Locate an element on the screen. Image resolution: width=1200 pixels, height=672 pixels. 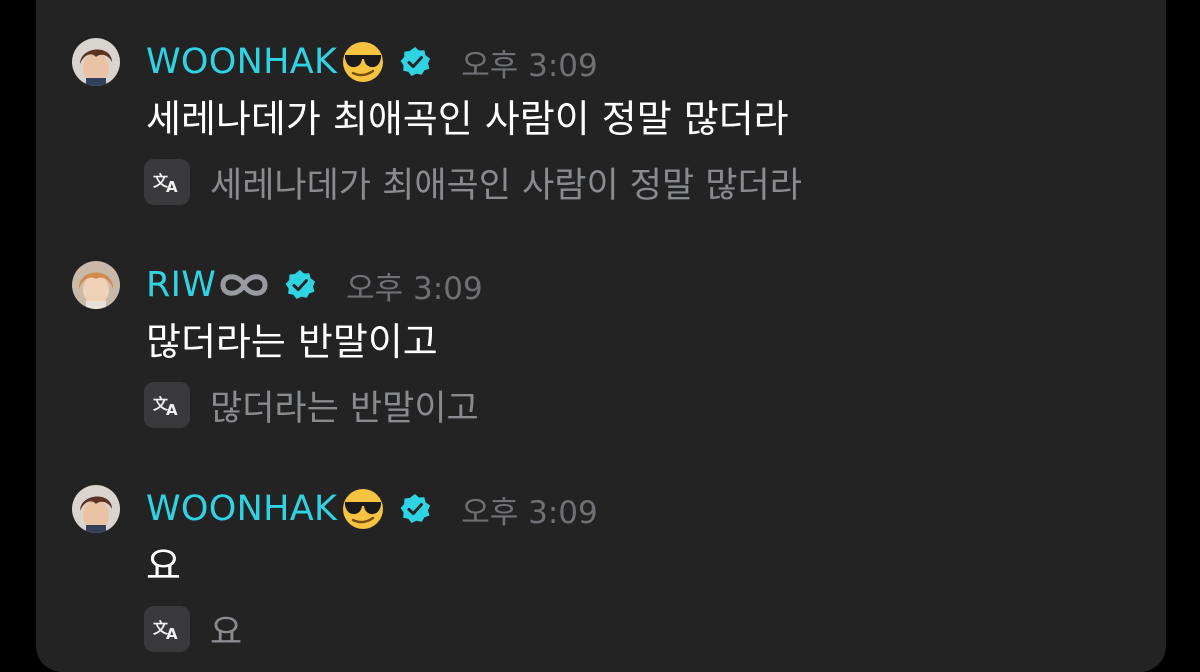
message-text: 요 is located at coordinates (163, 566).